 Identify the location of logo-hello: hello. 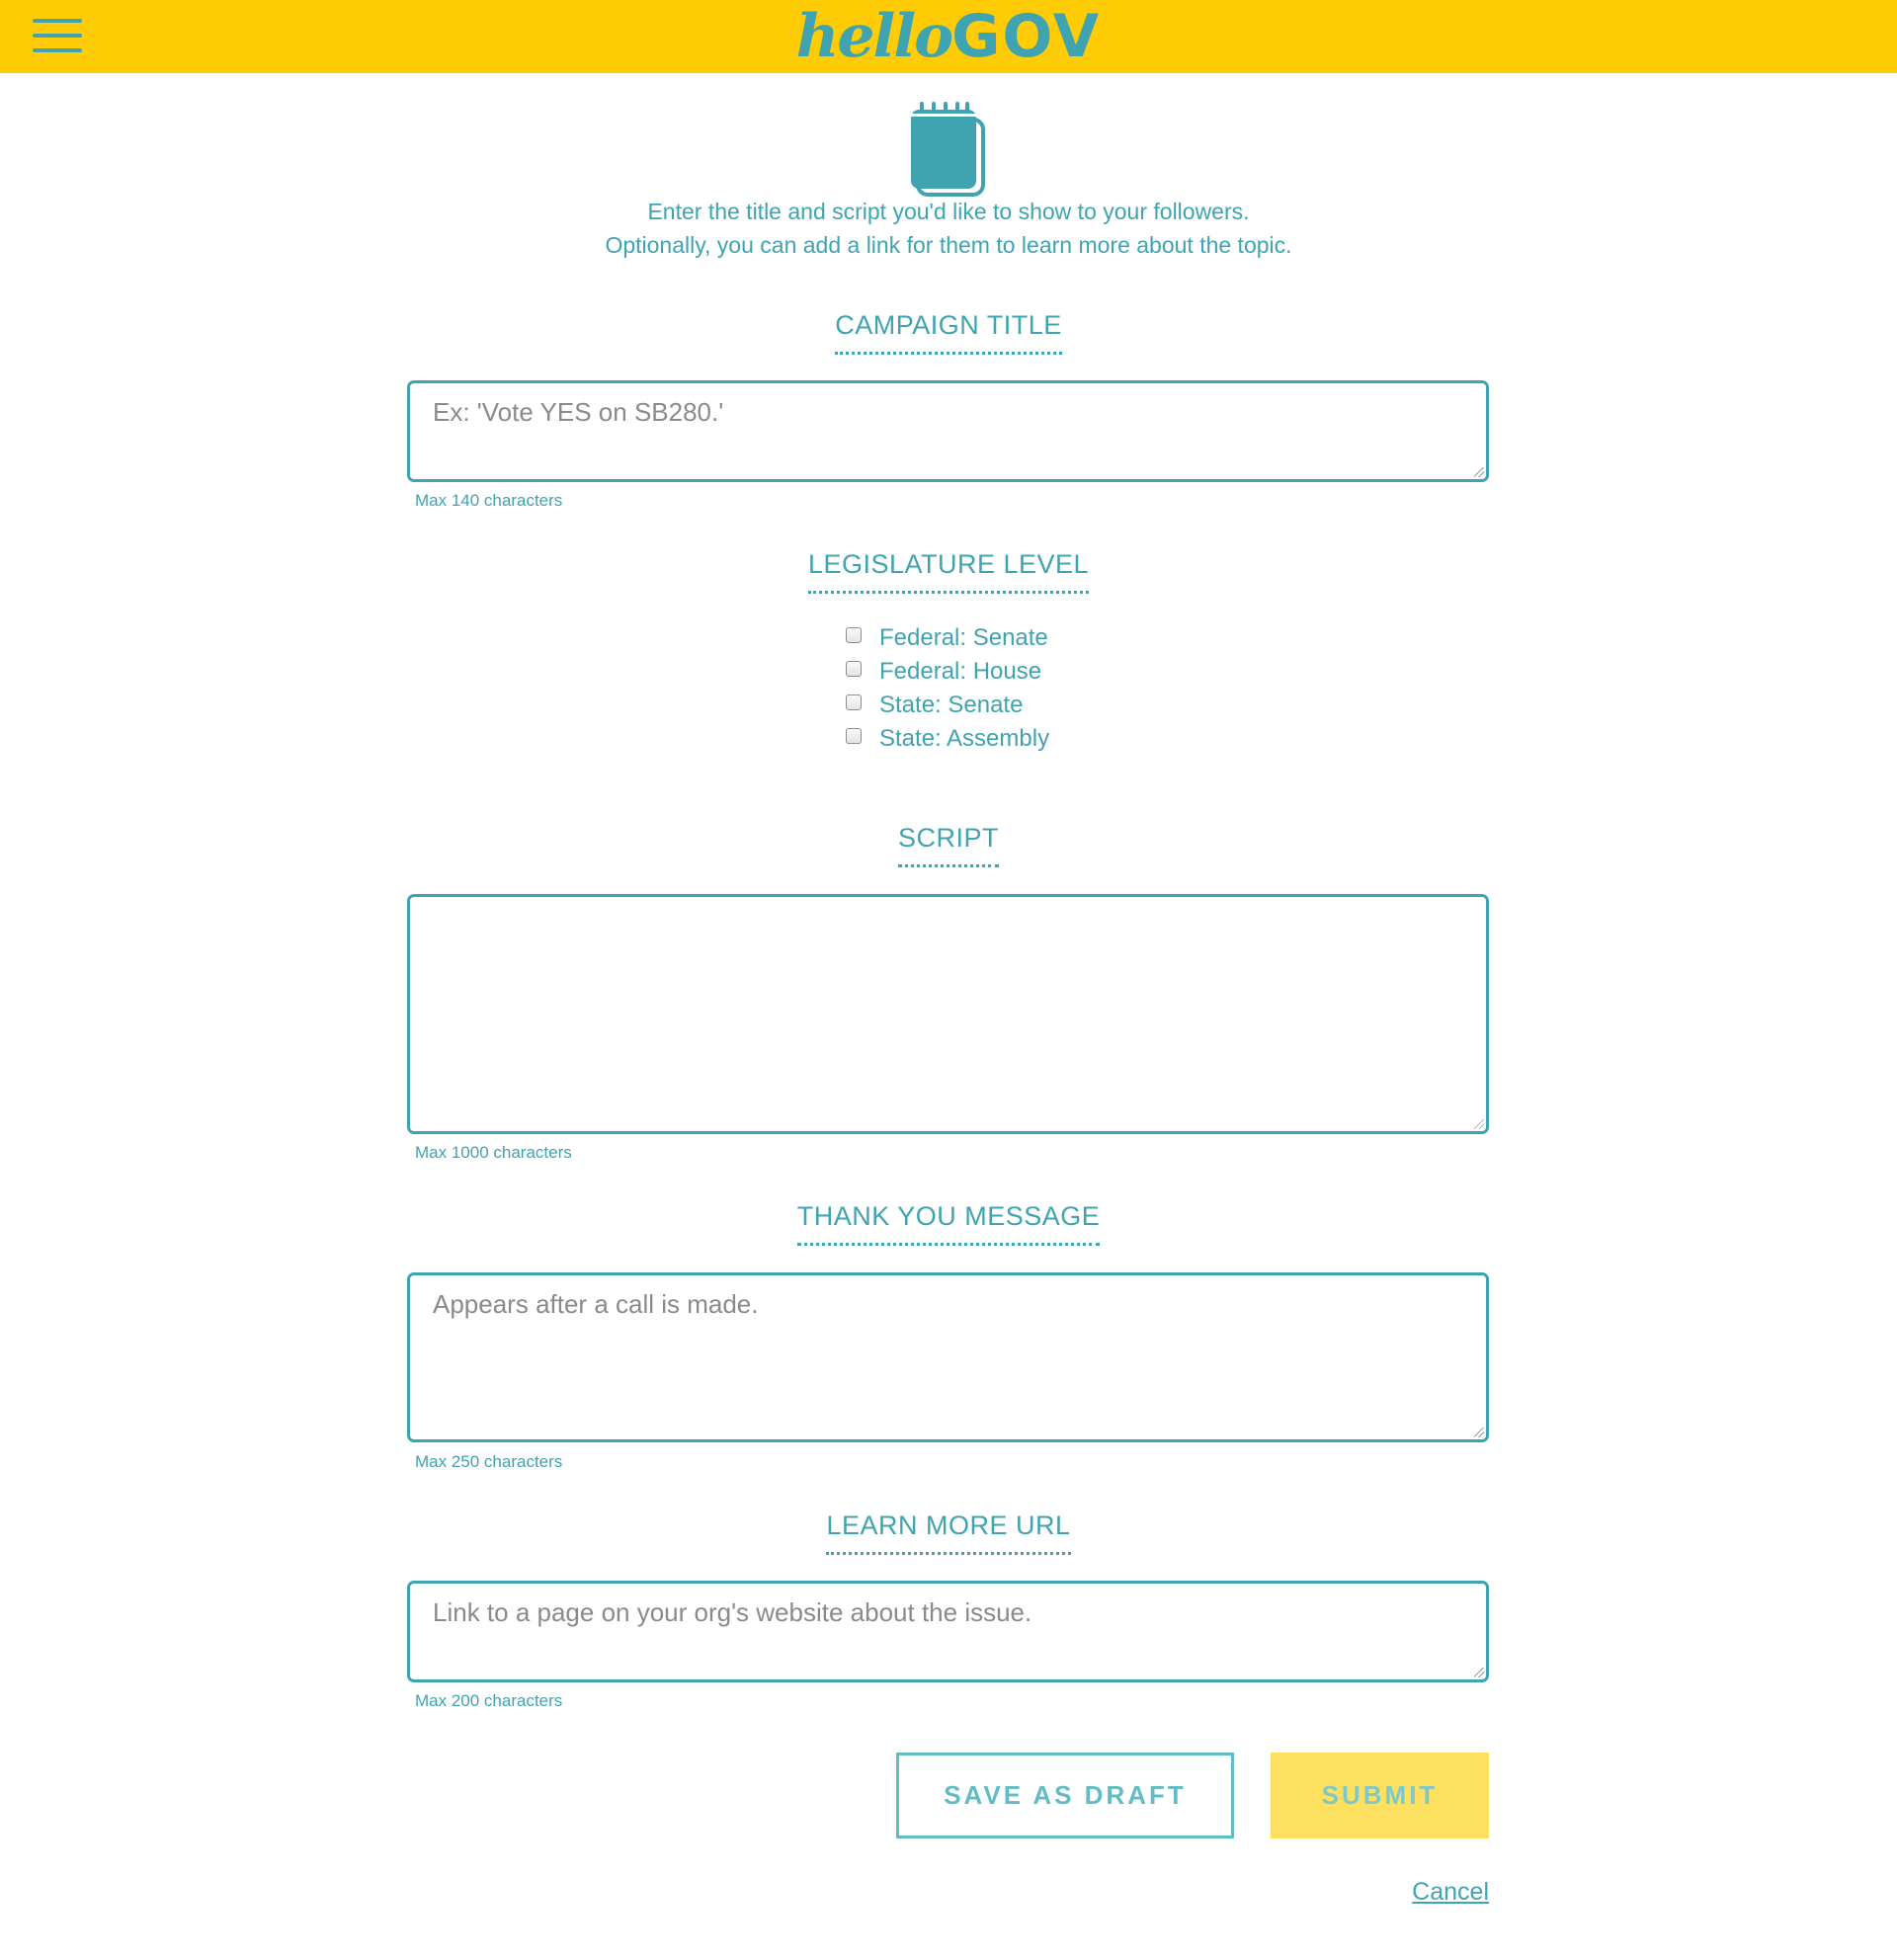
(874, 36).